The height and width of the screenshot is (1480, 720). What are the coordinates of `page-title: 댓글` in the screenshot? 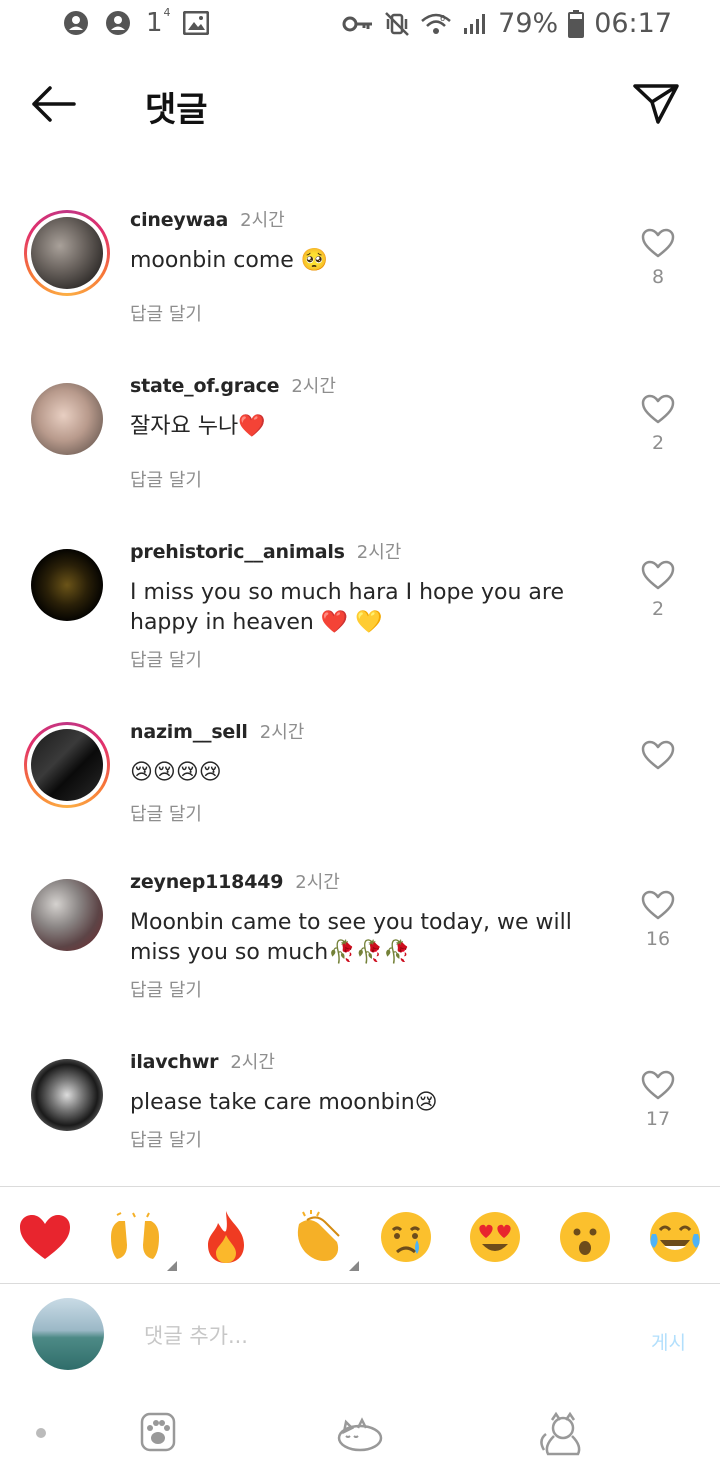 It's located at (176, 110).